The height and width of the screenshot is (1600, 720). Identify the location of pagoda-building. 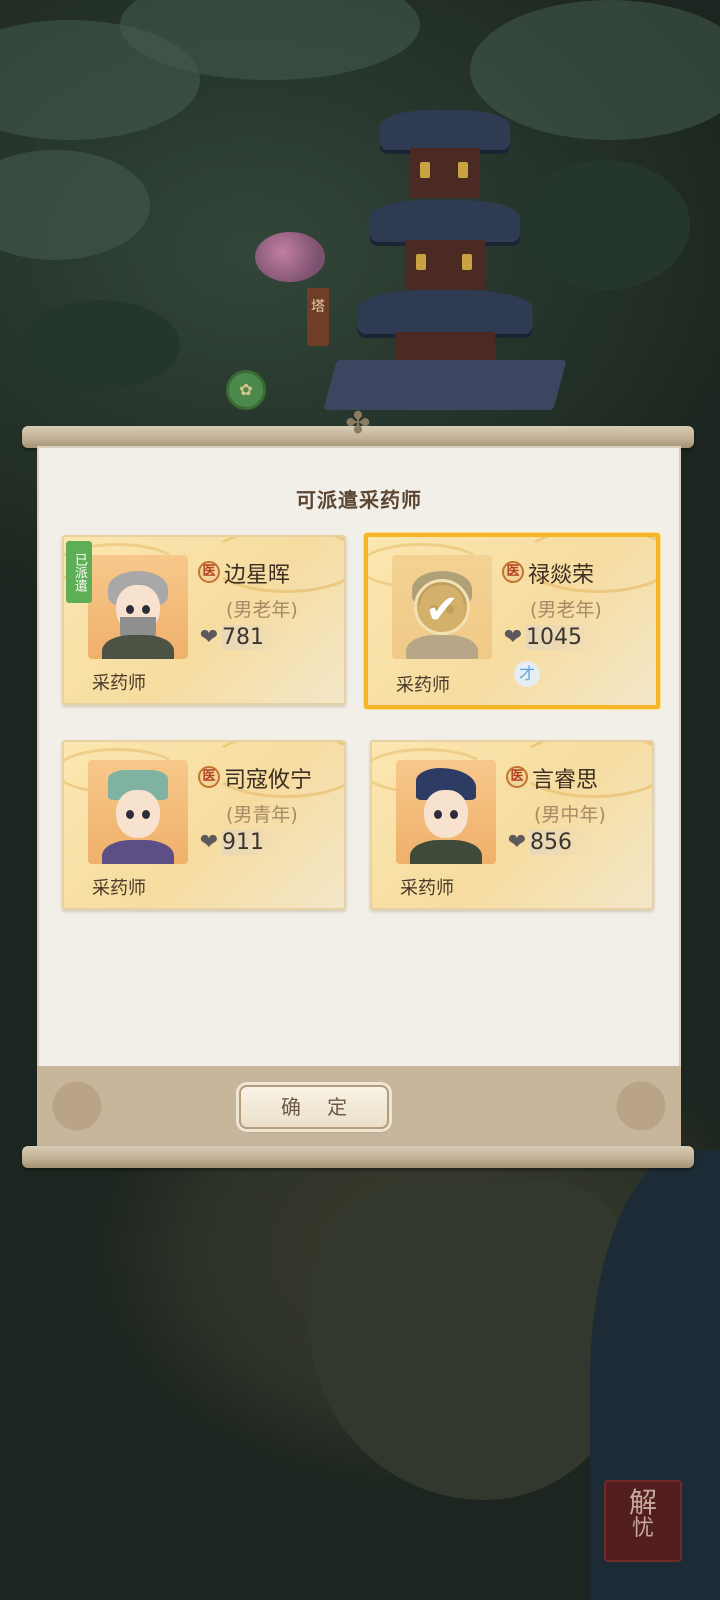
(445, 240).